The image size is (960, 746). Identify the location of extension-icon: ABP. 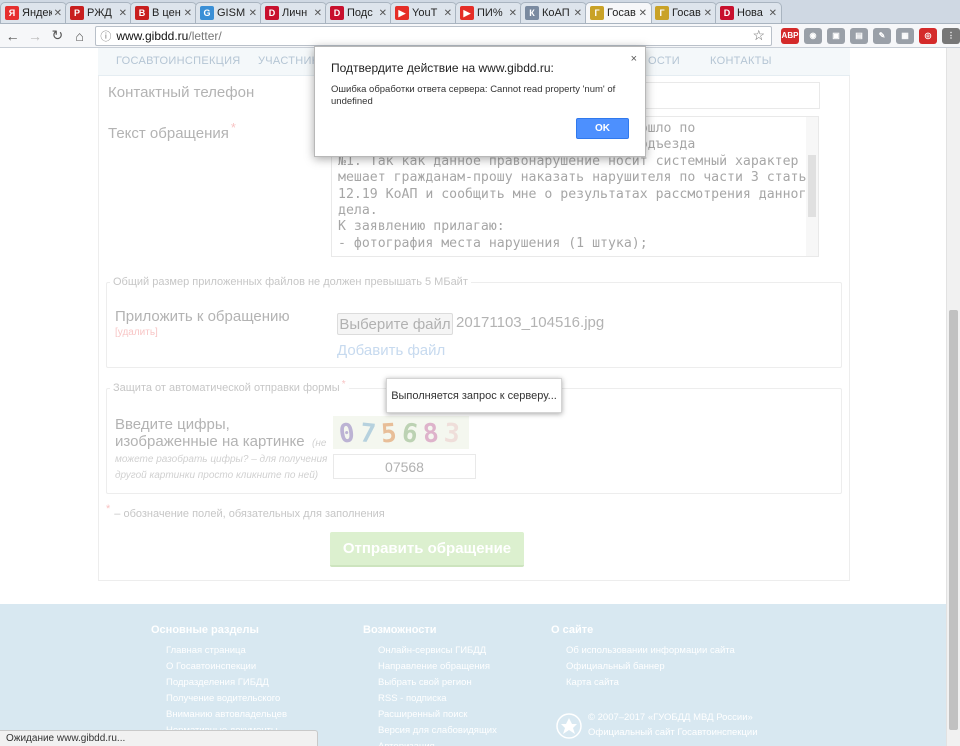
(790, 35).